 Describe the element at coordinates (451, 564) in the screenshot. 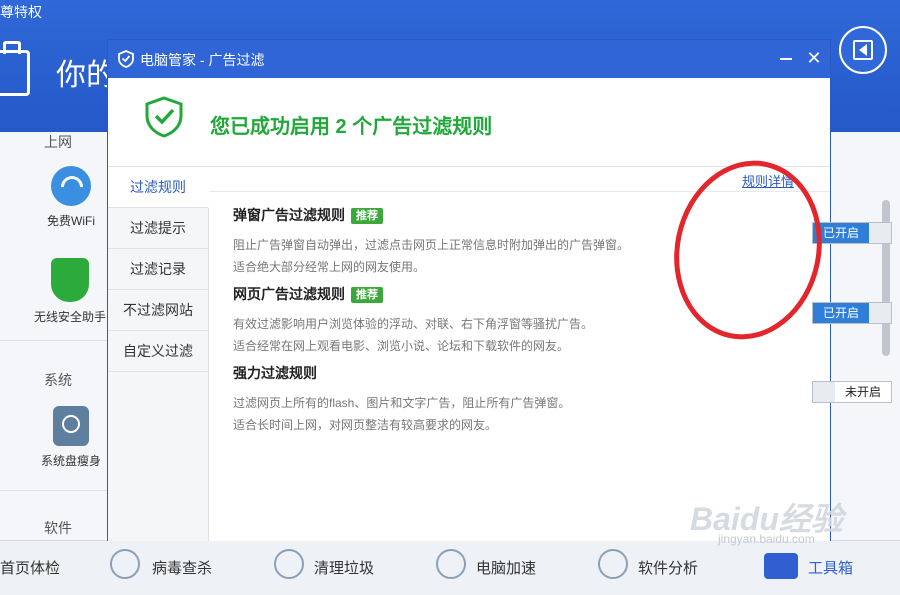

I see `rocket-icon` at that location.